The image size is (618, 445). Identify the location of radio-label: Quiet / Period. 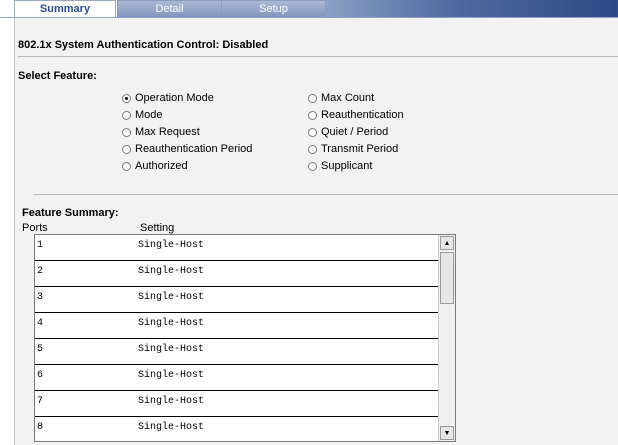
(355, 132).